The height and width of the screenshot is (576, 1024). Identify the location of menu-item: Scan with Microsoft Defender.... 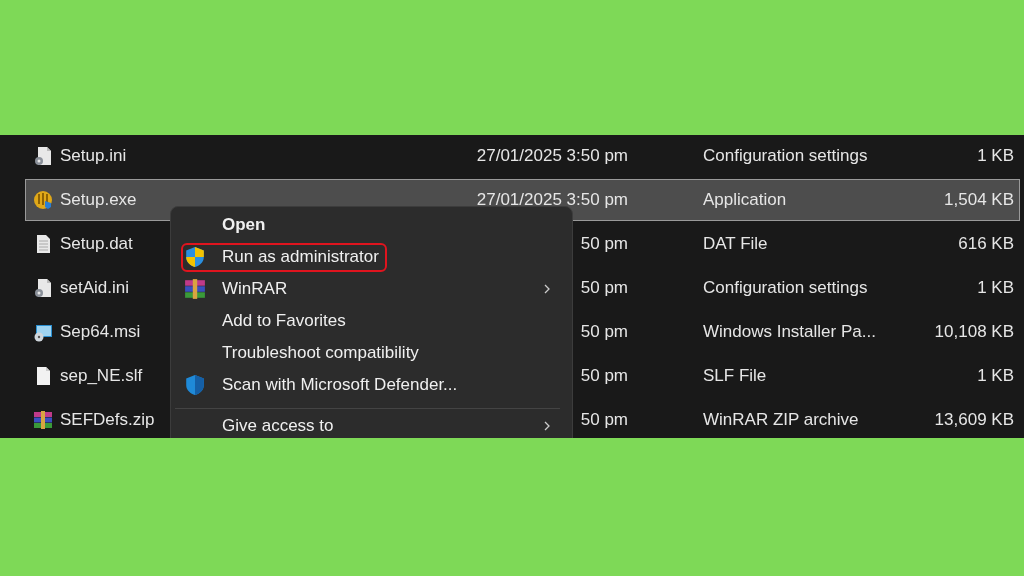
(371, 385).